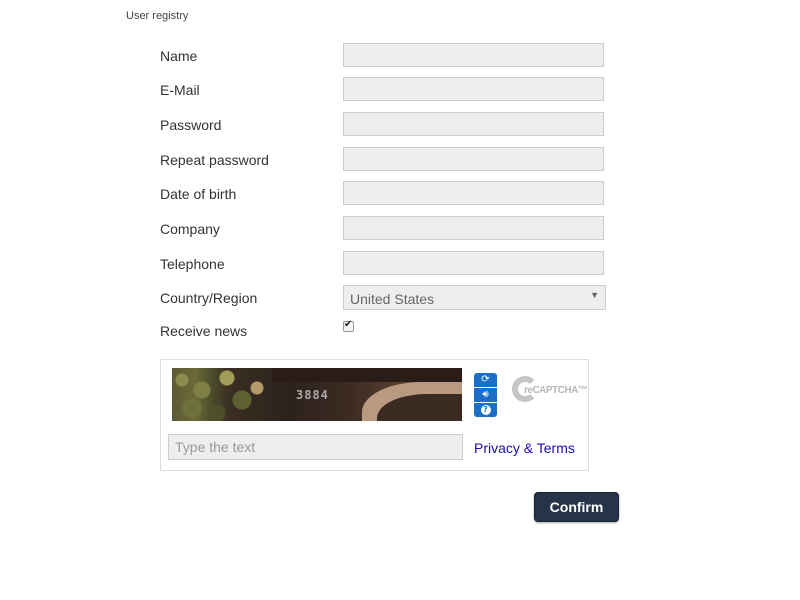 This screenshot has height=600, width=800. Describe the element at coordinates (473, 193) in the screenshot. I see `date-of-birth-field` at that location.